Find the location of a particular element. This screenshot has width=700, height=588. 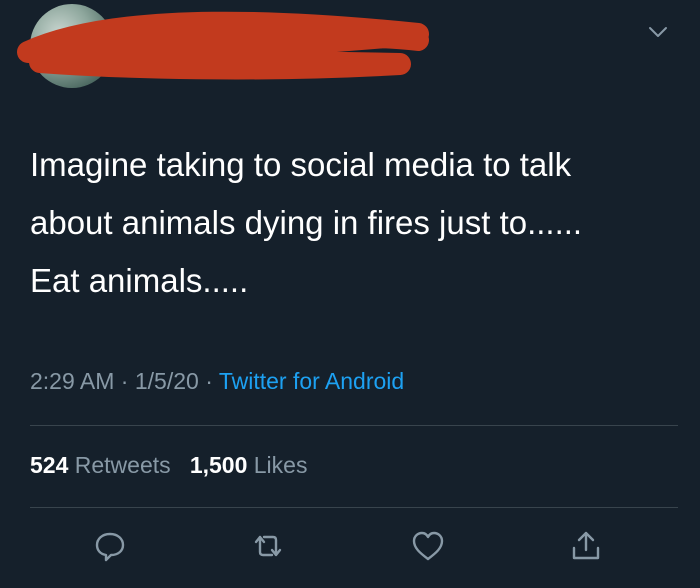

tweet-actions is located at coordinates (350, 550).